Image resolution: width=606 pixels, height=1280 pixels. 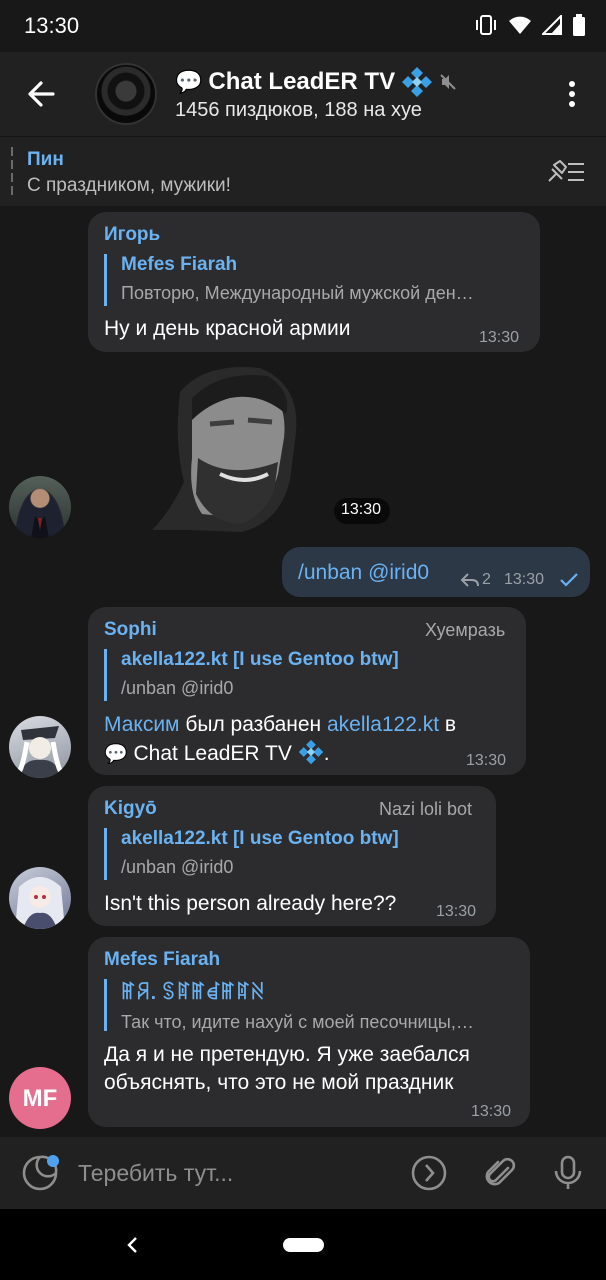 I want to click on message-text: Isn't this person already here??, so click(x=250, y=903).